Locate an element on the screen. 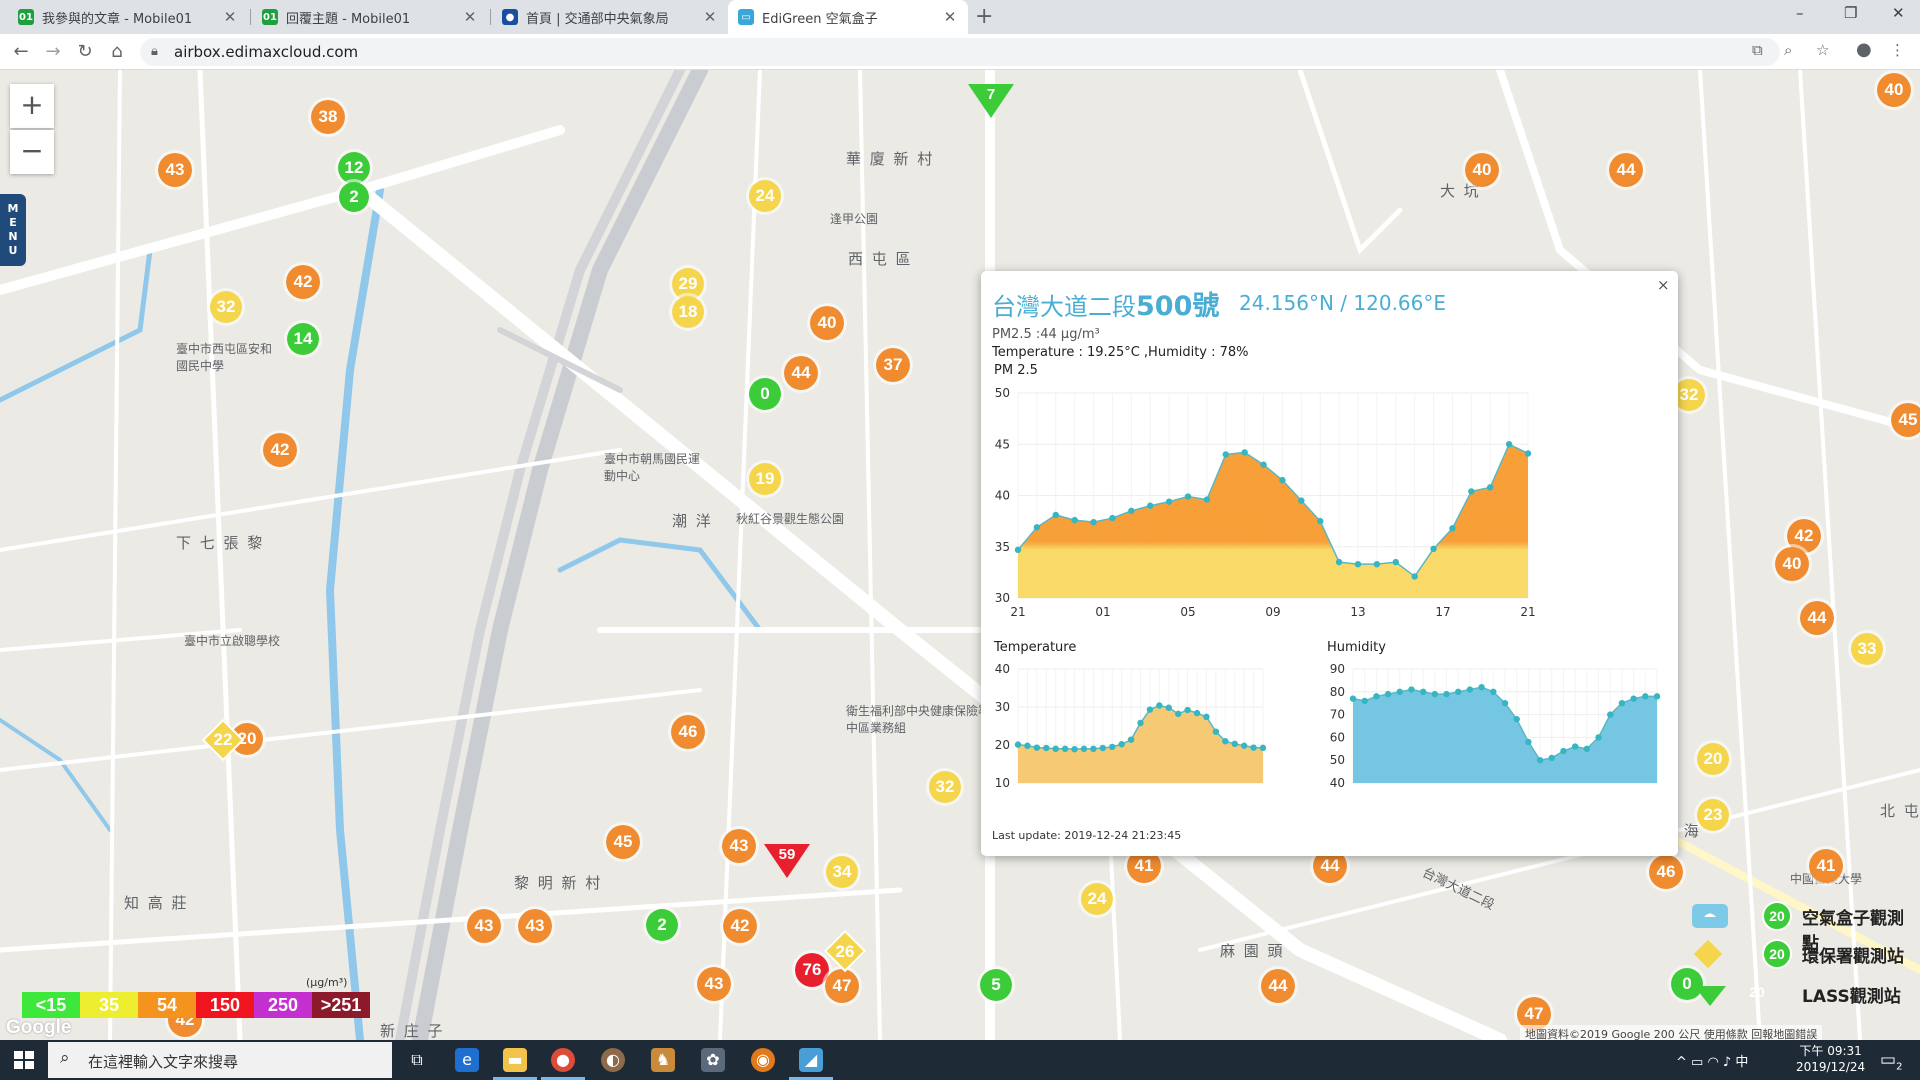  aqi-marker: 20 is located at coordinates (1713, 759).